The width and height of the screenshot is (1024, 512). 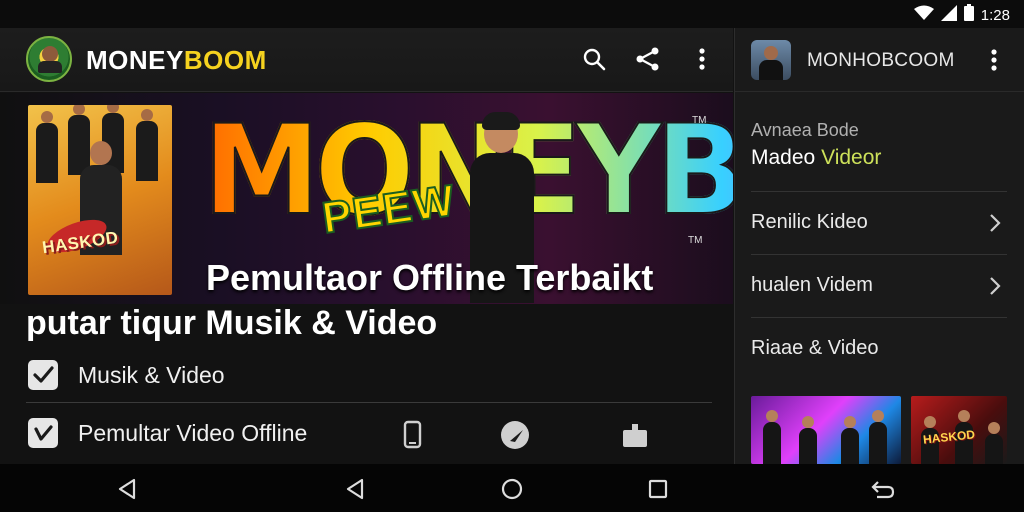 What do you see at coordinates (430, 277) in the screenshot?
I see `headline-line1: Pemultaor Offline Terbaikt` at bounding box center [430, 277].